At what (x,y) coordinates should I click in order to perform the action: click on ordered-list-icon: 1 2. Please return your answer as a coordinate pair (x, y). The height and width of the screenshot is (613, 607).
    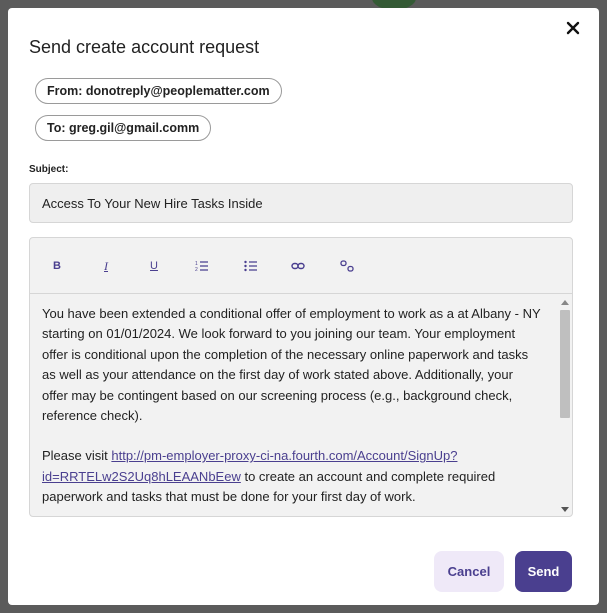
    Looking at the image, I should click on (202, 266).